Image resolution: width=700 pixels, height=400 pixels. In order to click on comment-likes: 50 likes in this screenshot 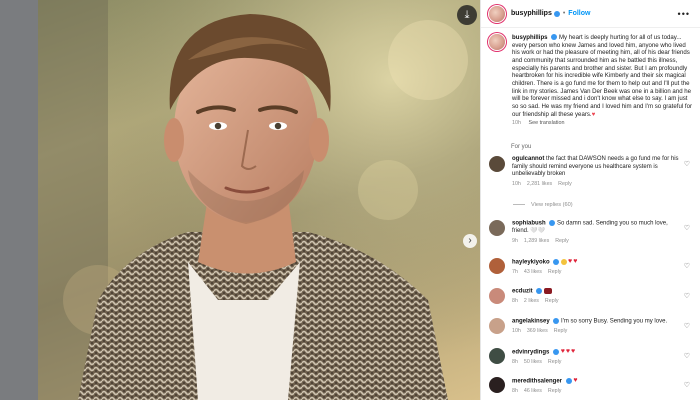, I will do `click(533, 362)`.